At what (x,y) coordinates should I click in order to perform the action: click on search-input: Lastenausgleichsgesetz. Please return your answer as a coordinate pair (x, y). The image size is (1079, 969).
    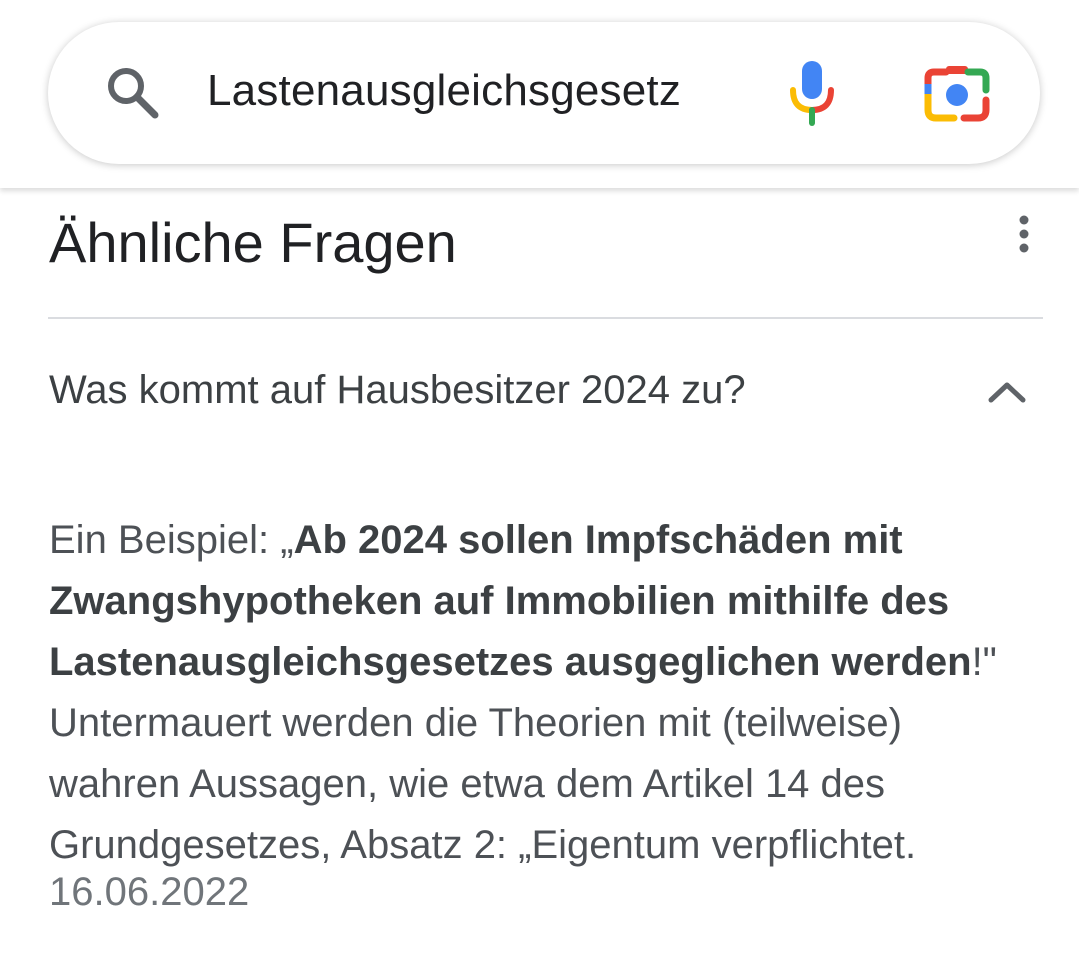
    Looking at the image, I should click on (444, 91).